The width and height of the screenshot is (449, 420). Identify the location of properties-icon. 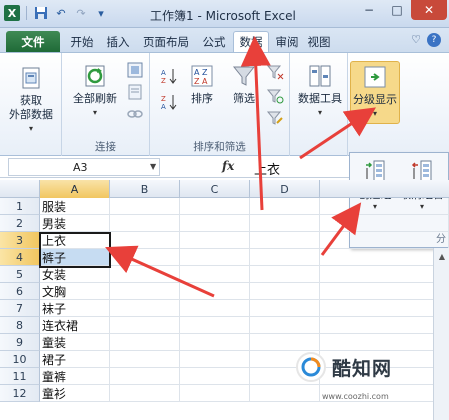
(135, 92).